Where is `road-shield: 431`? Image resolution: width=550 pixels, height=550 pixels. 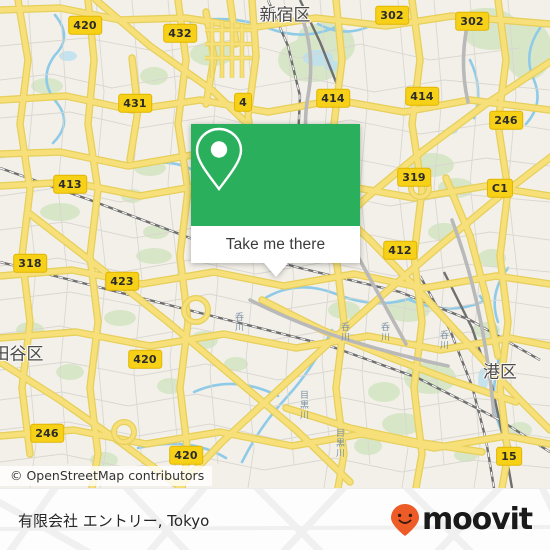 road-shield: 431 is located at coordinates (135, 103).